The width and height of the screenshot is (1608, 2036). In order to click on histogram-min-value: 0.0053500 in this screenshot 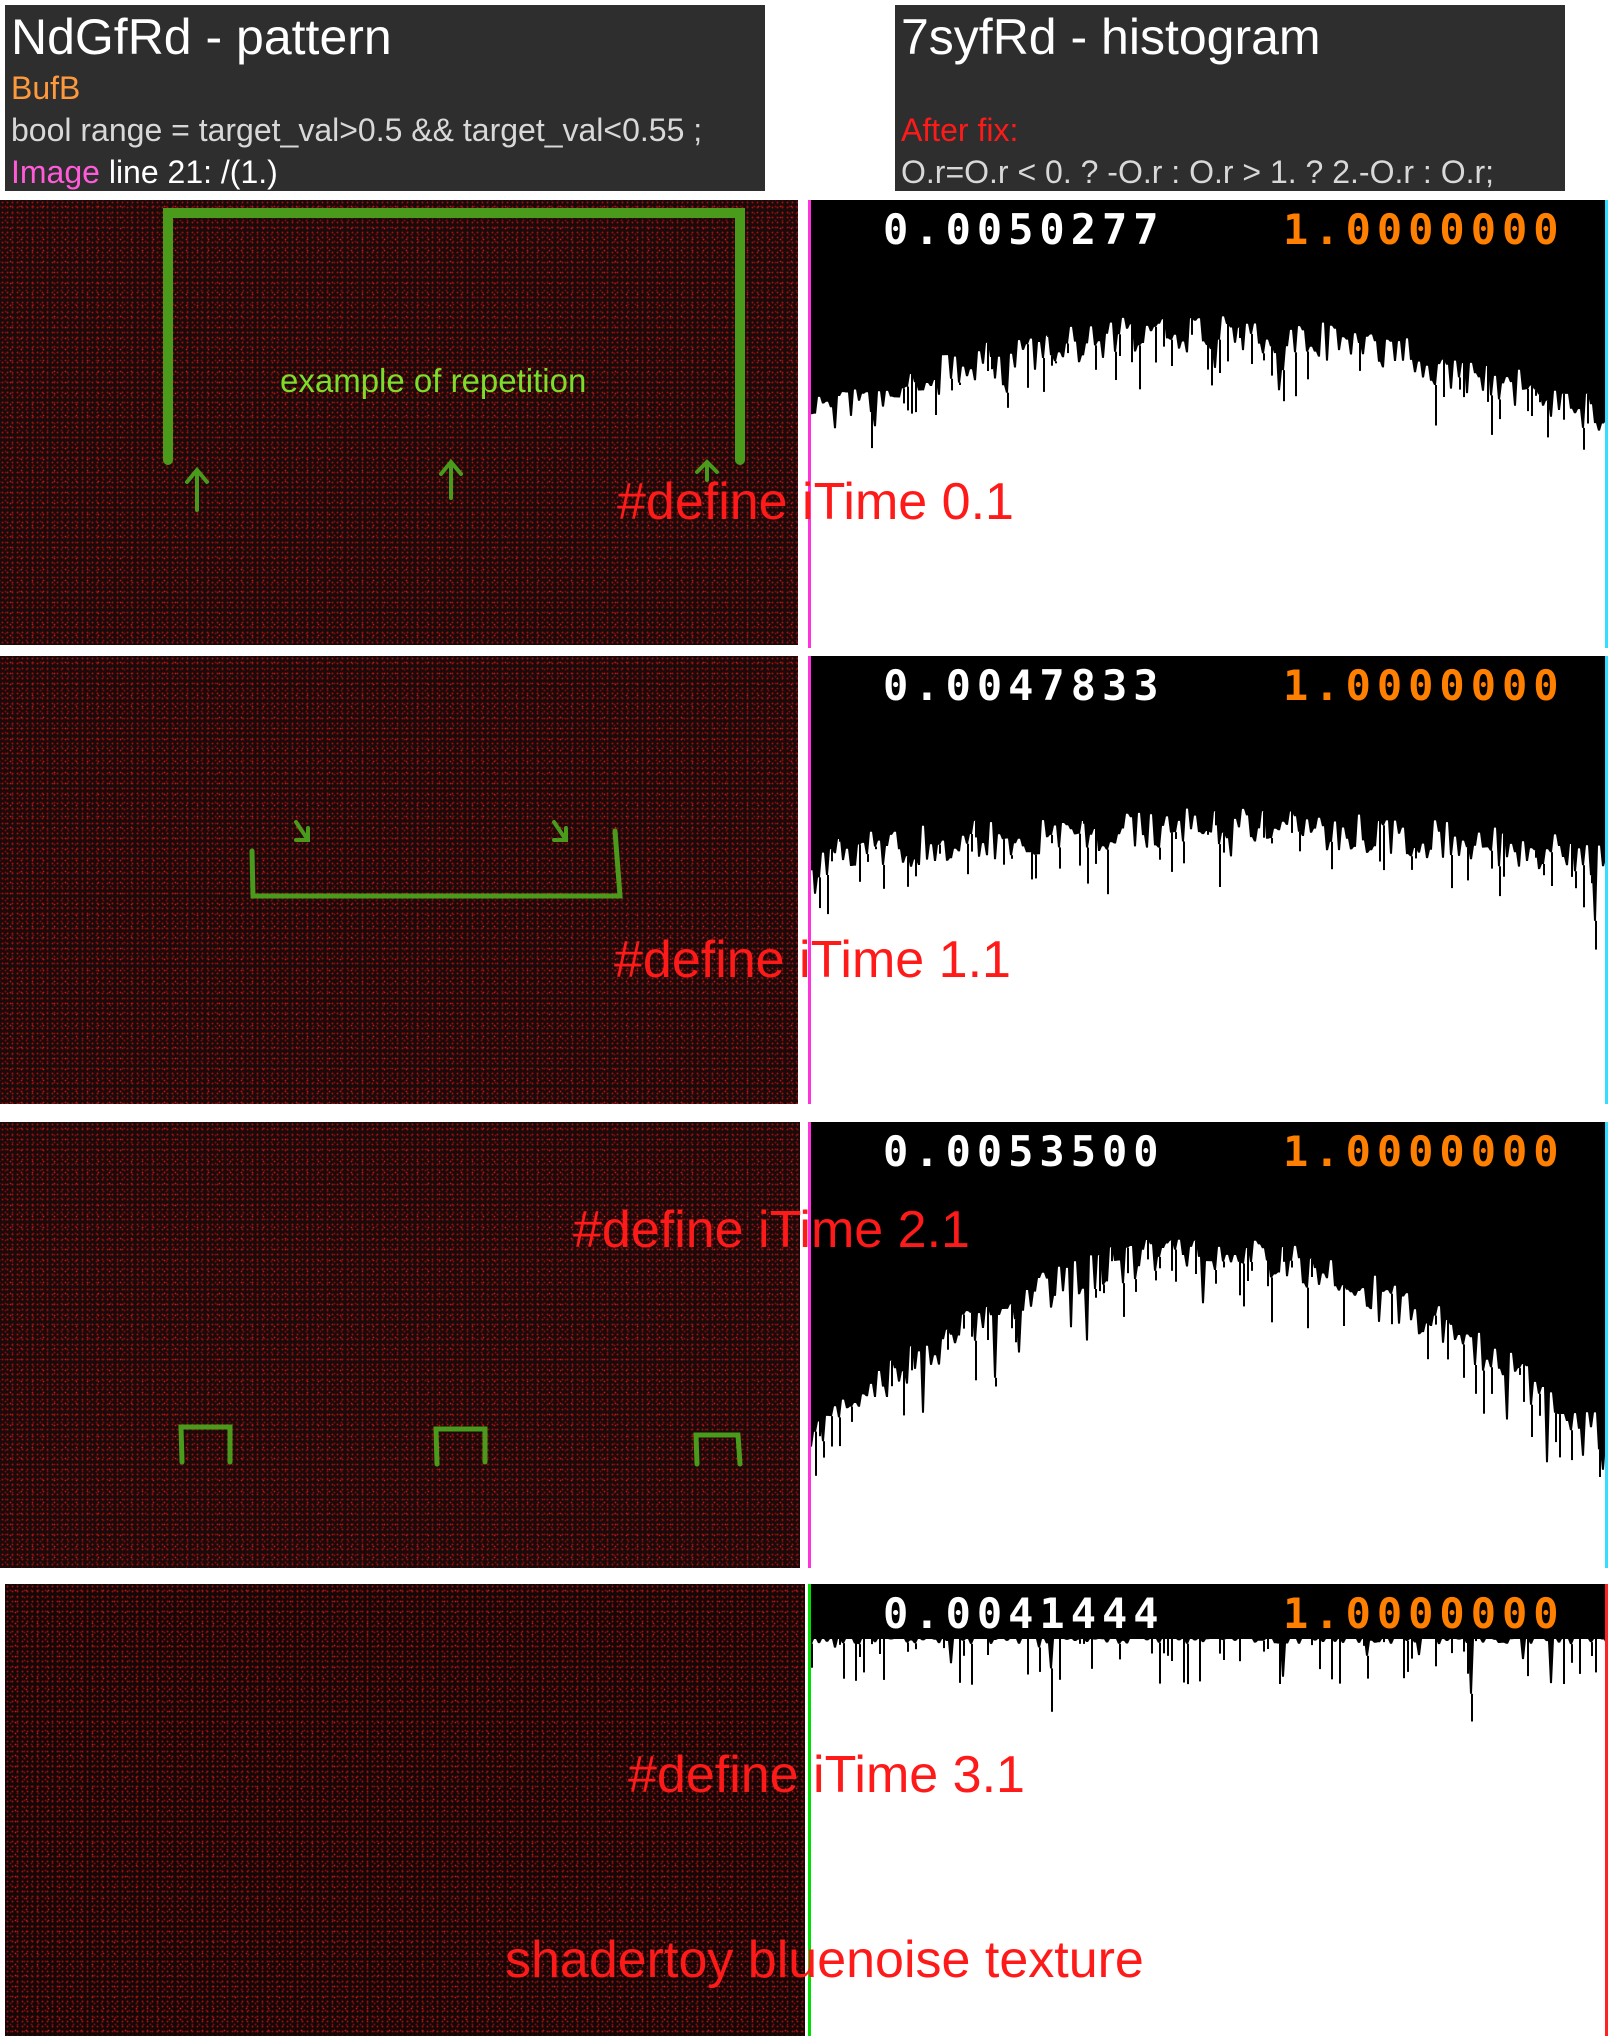, I will do `click(1024, 1151)`.